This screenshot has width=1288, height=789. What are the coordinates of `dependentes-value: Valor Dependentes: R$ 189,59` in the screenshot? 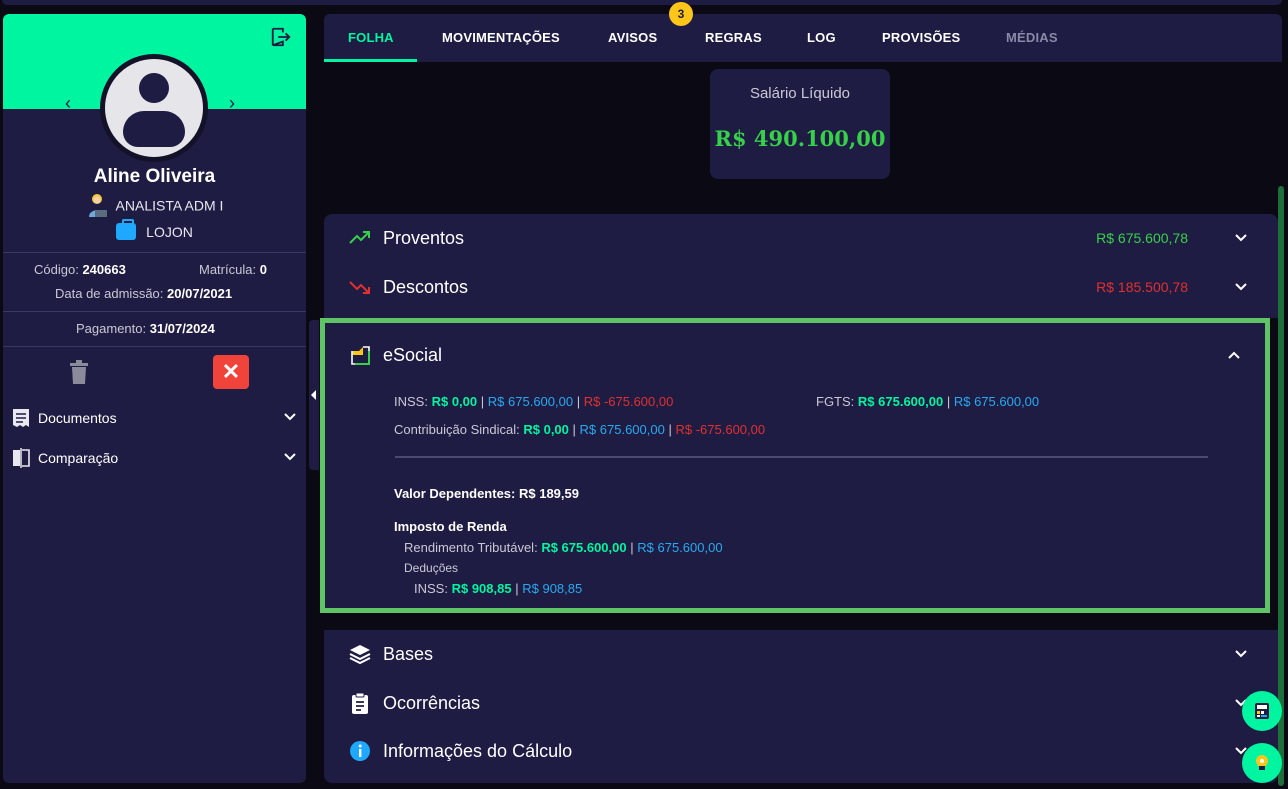 It's located at (486, 493).